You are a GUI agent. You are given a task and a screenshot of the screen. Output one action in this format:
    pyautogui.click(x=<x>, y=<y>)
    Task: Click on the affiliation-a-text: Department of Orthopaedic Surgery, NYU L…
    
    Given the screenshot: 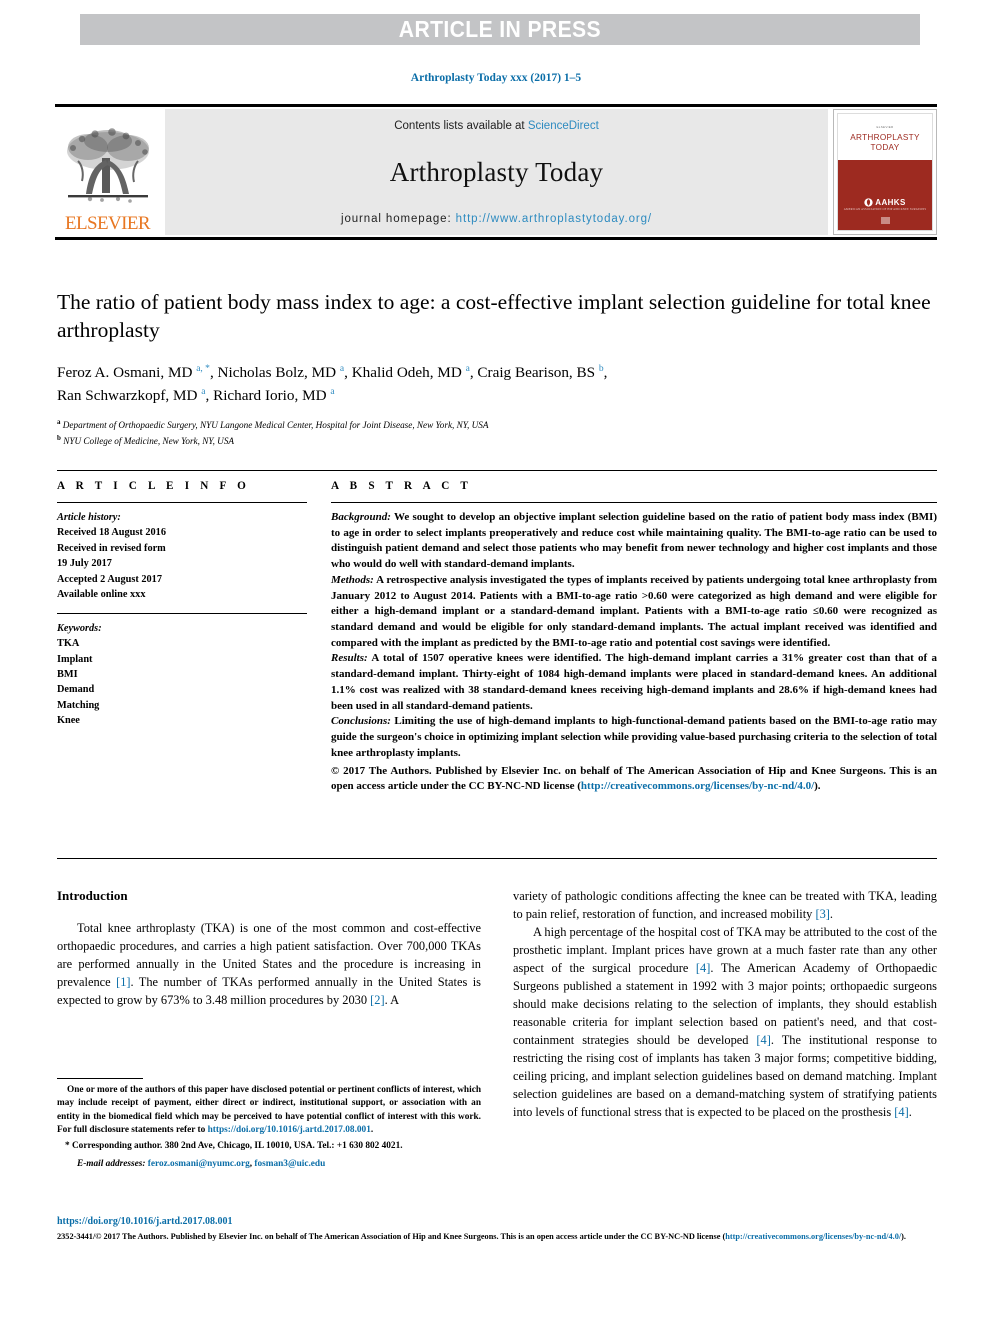 What is the action you would take?
    pyautogui.click(x=275, y=424)
    